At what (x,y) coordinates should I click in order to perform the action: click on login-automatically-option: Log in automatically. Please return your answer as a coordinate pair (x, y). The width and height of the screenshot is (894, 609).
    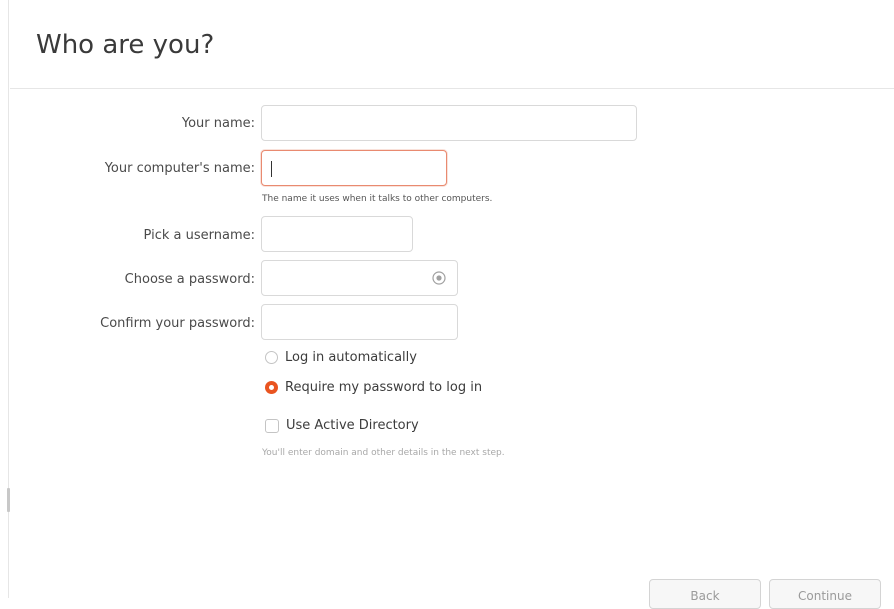
    Looking at the image, I should click on (341, 357).